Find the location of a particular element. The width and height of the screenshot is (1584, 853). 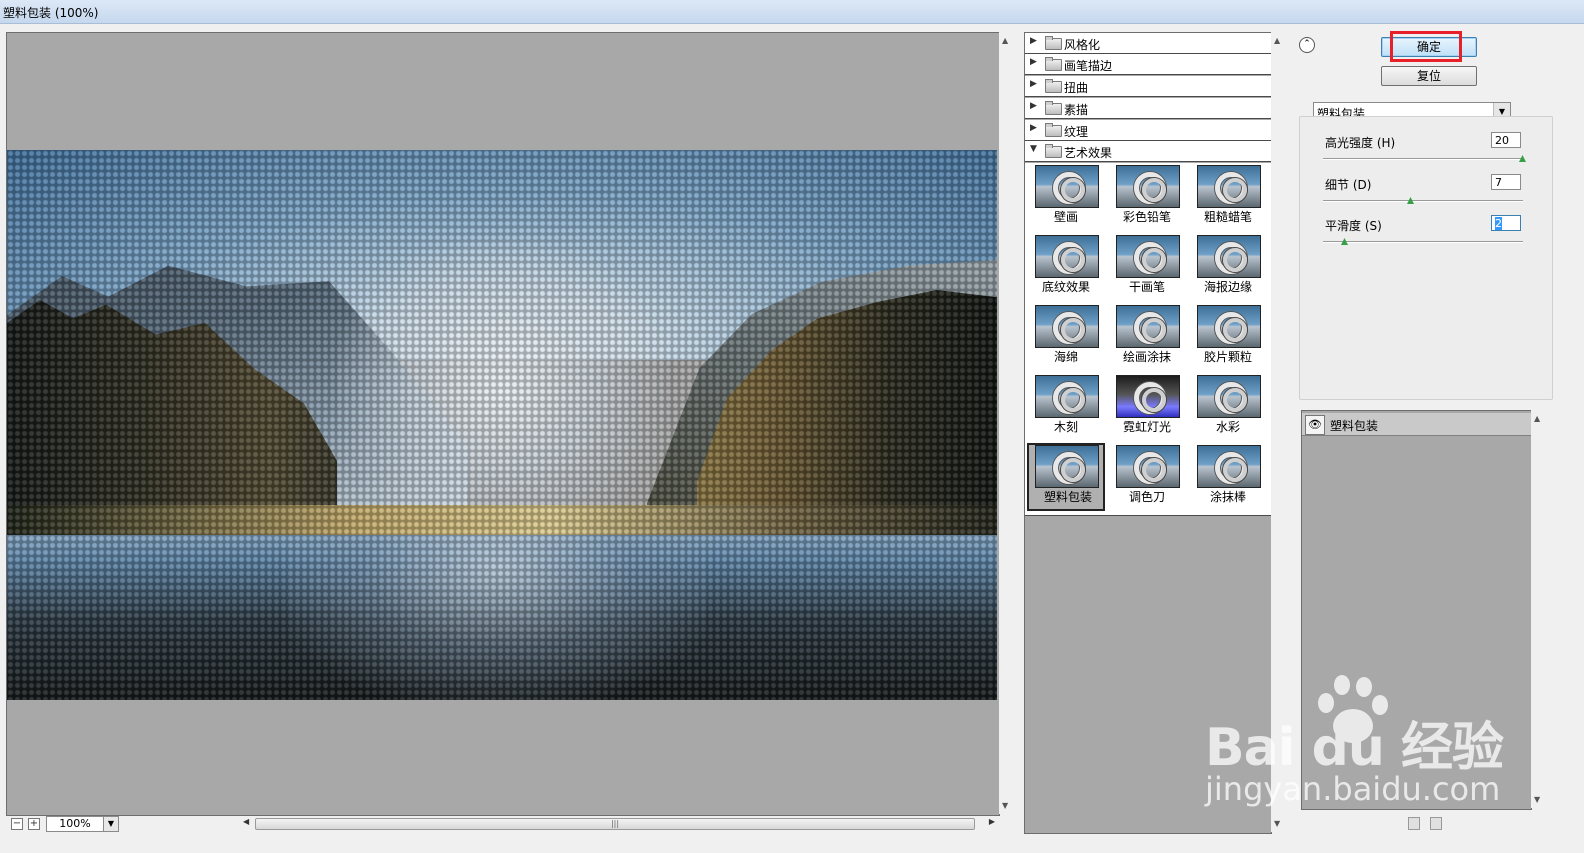

zoom-field: 100% is located at coordinates (75, 824).